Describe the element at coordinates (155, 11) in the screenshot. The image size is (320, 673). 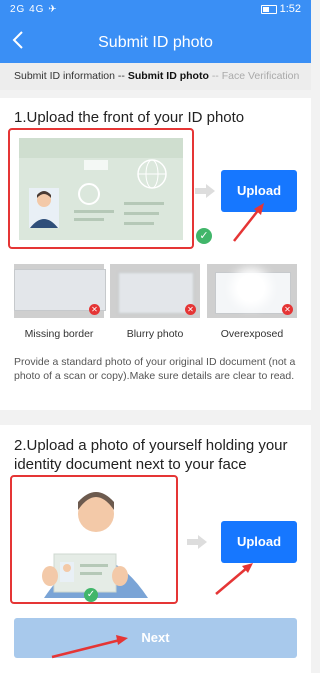
I see `status-bar: 2G 4G ✈ 1:52` at that location.